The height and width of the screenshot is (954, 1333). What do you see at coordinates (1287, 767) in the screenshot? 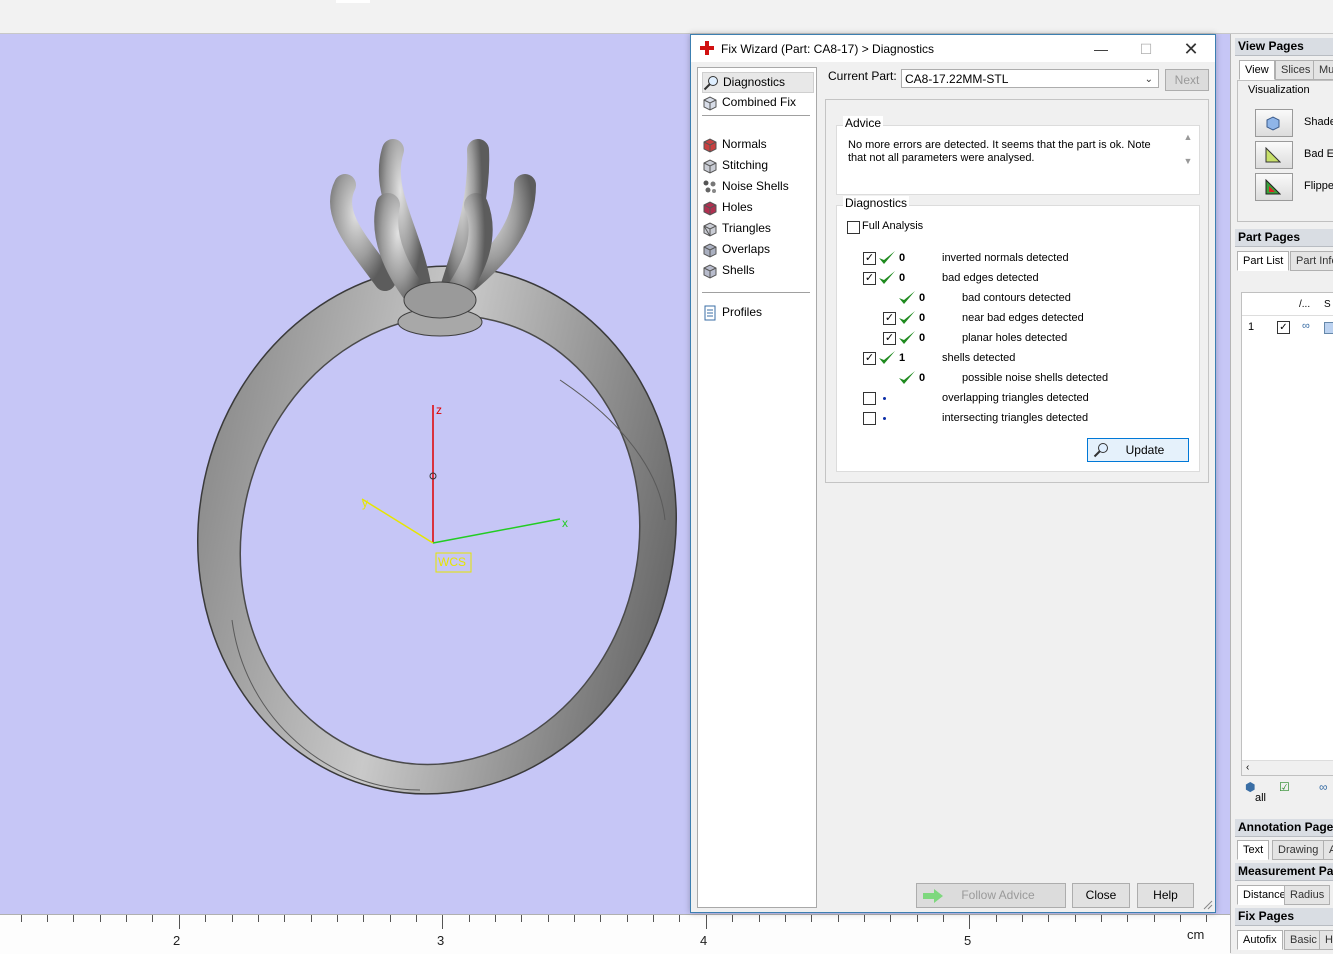
I see `horizontal-scrollbar: ‹` at bounding box center [1287, 767].